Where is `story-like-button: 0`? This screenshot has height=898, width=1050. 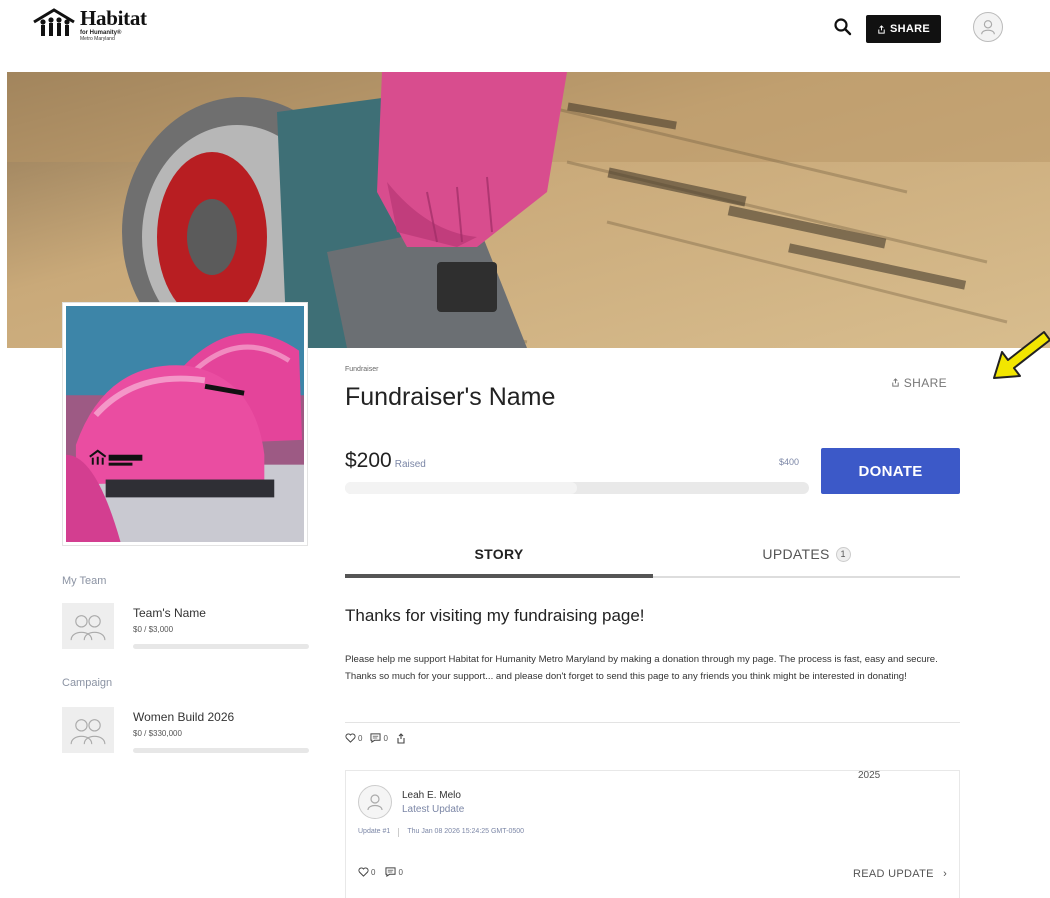
story-like-button: 0 is located at coordinates (353, 738).